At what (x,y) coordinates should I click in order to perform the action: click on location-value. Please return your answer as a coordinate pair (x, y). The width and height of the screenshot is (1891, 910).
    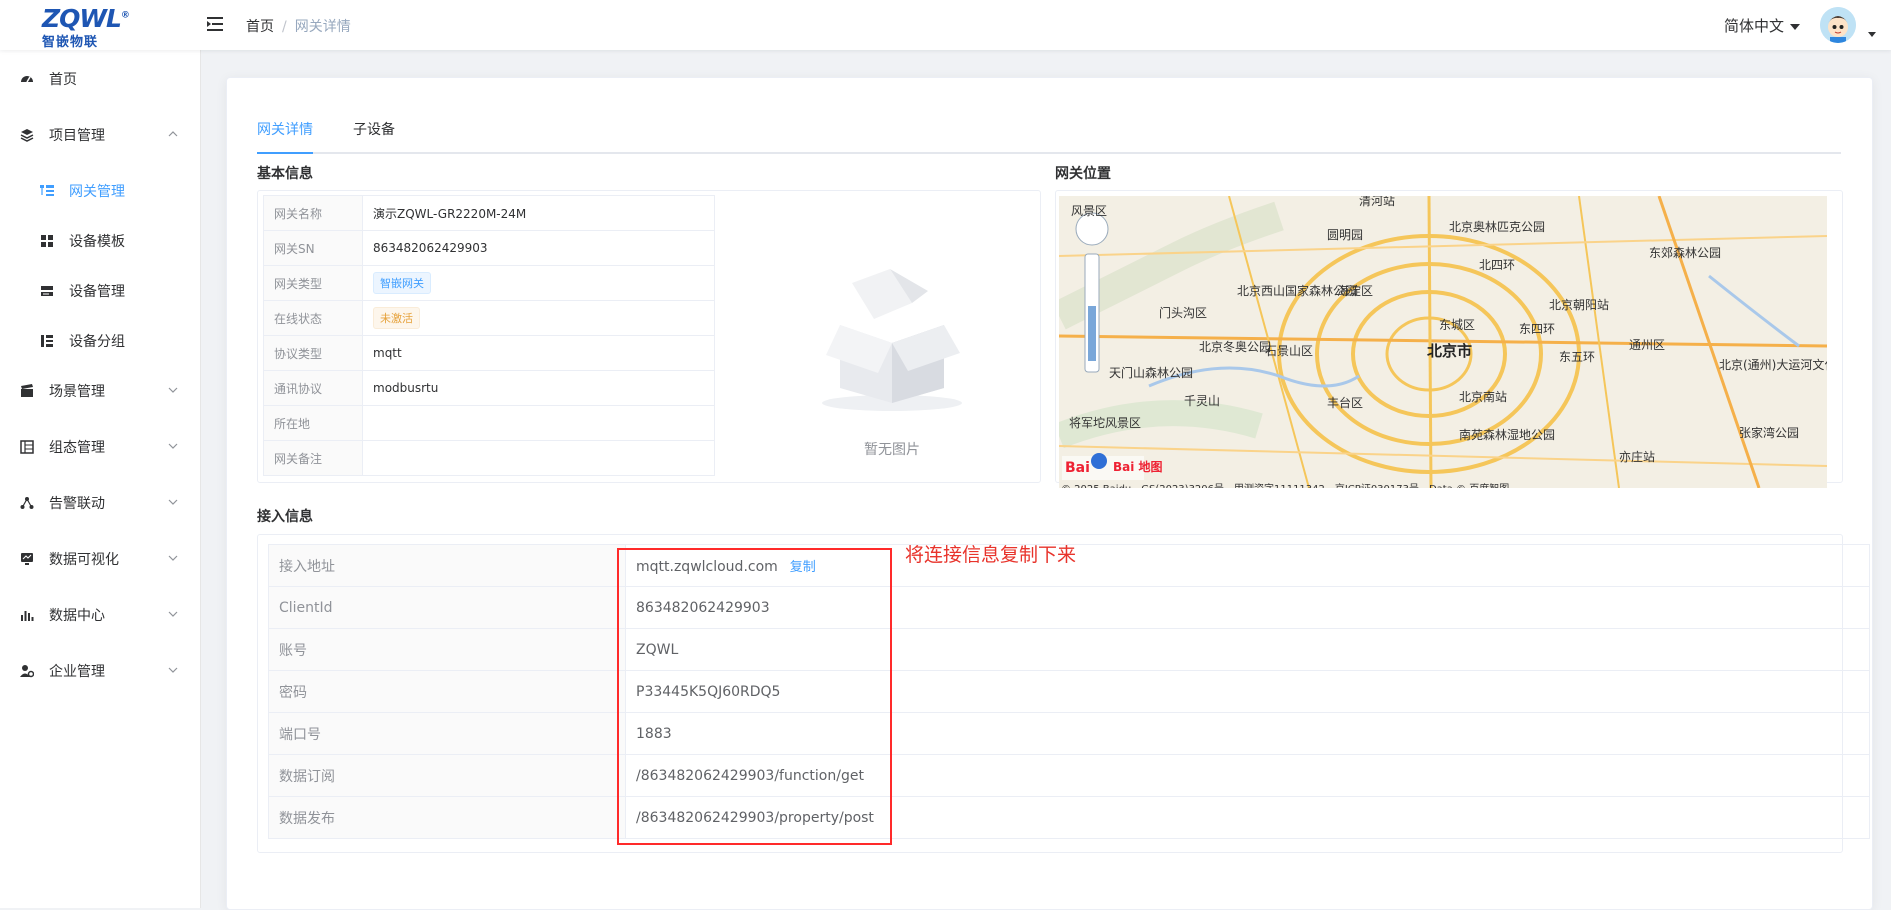
    Looking at the image, I should click on (538, 423).